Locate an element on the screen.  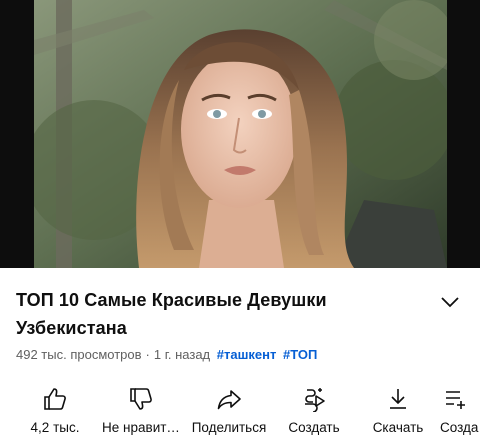
share-button: Поделиться is located at coordinates (229, 412).